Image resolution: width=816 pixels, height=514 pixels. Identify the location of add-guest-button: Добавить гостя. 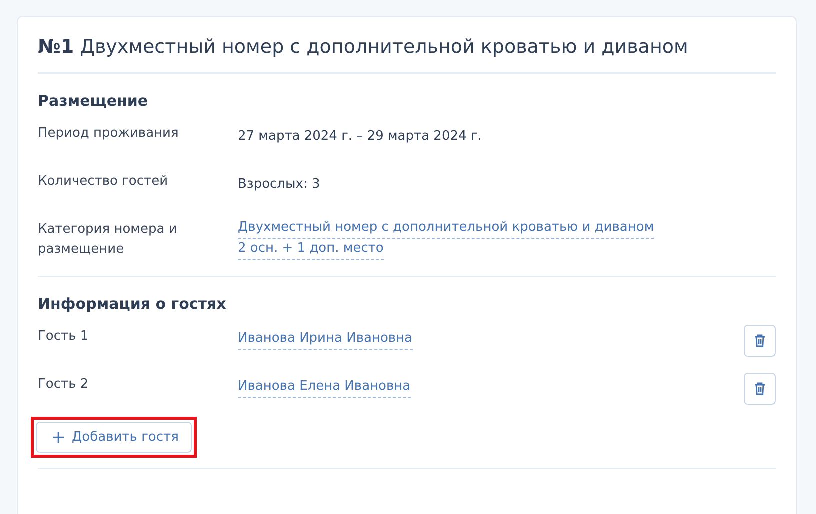
(114, 437).